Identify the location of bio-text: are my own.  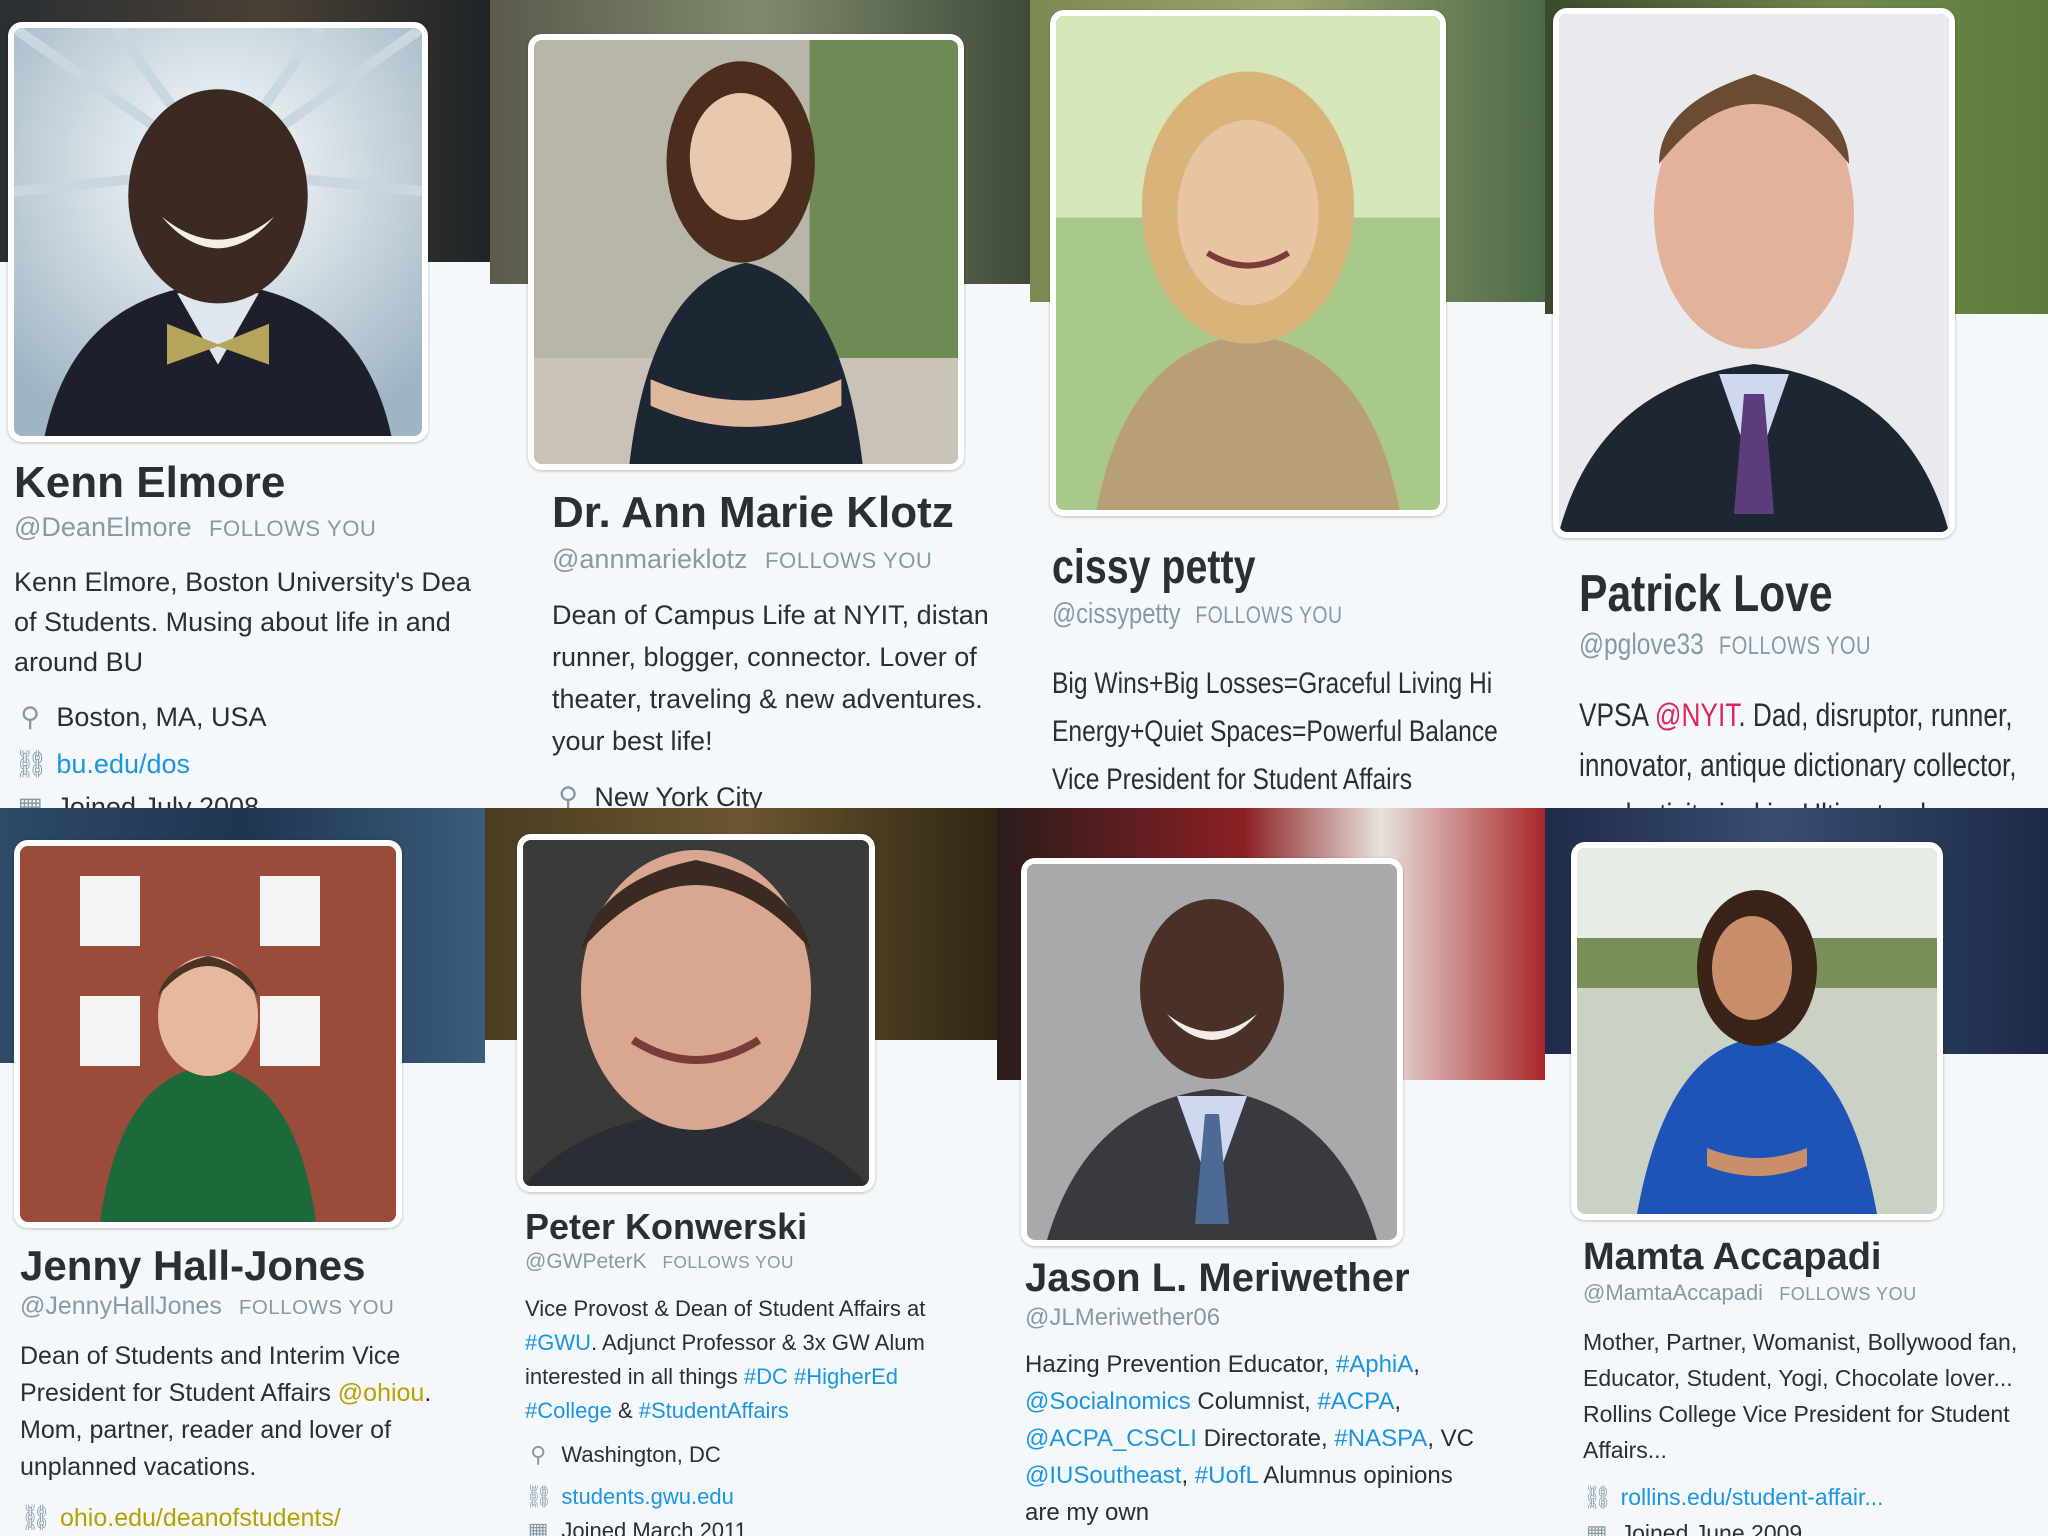
(1087, 1512).